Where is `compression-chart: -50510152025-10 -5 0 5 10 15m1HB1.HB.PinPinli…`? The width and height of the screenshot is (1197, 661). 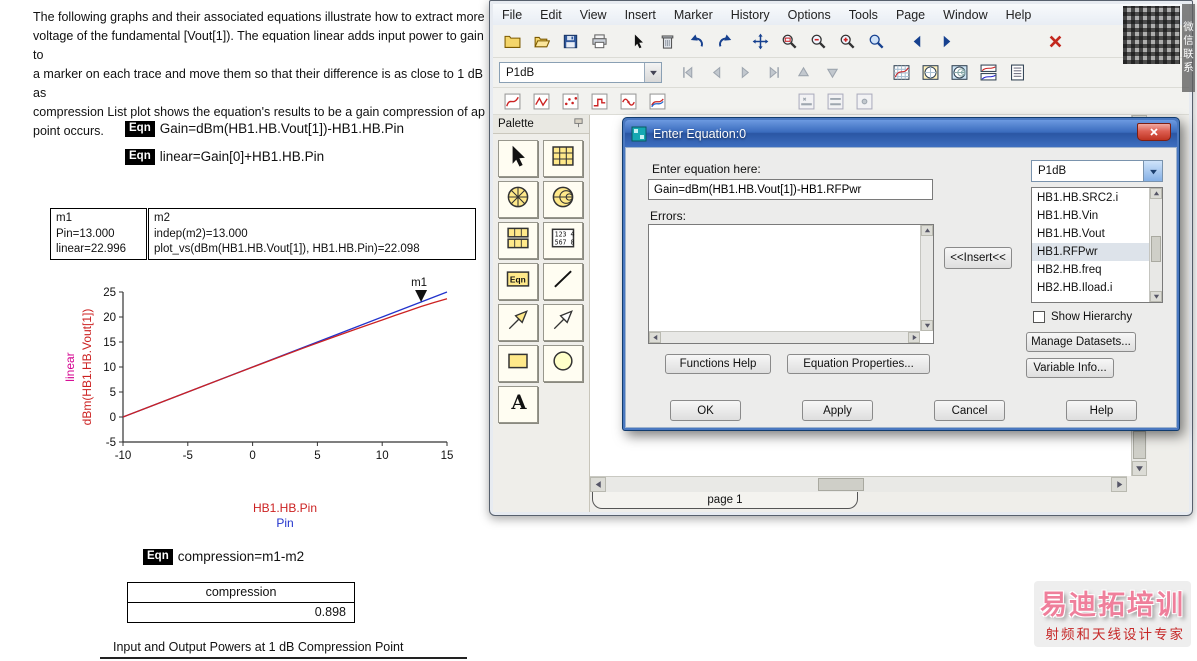
compression-chart: -50510152025-10 -5 0 5 10 15m1HB1.HB.PinPinli… is located at coordinates (255, 405).